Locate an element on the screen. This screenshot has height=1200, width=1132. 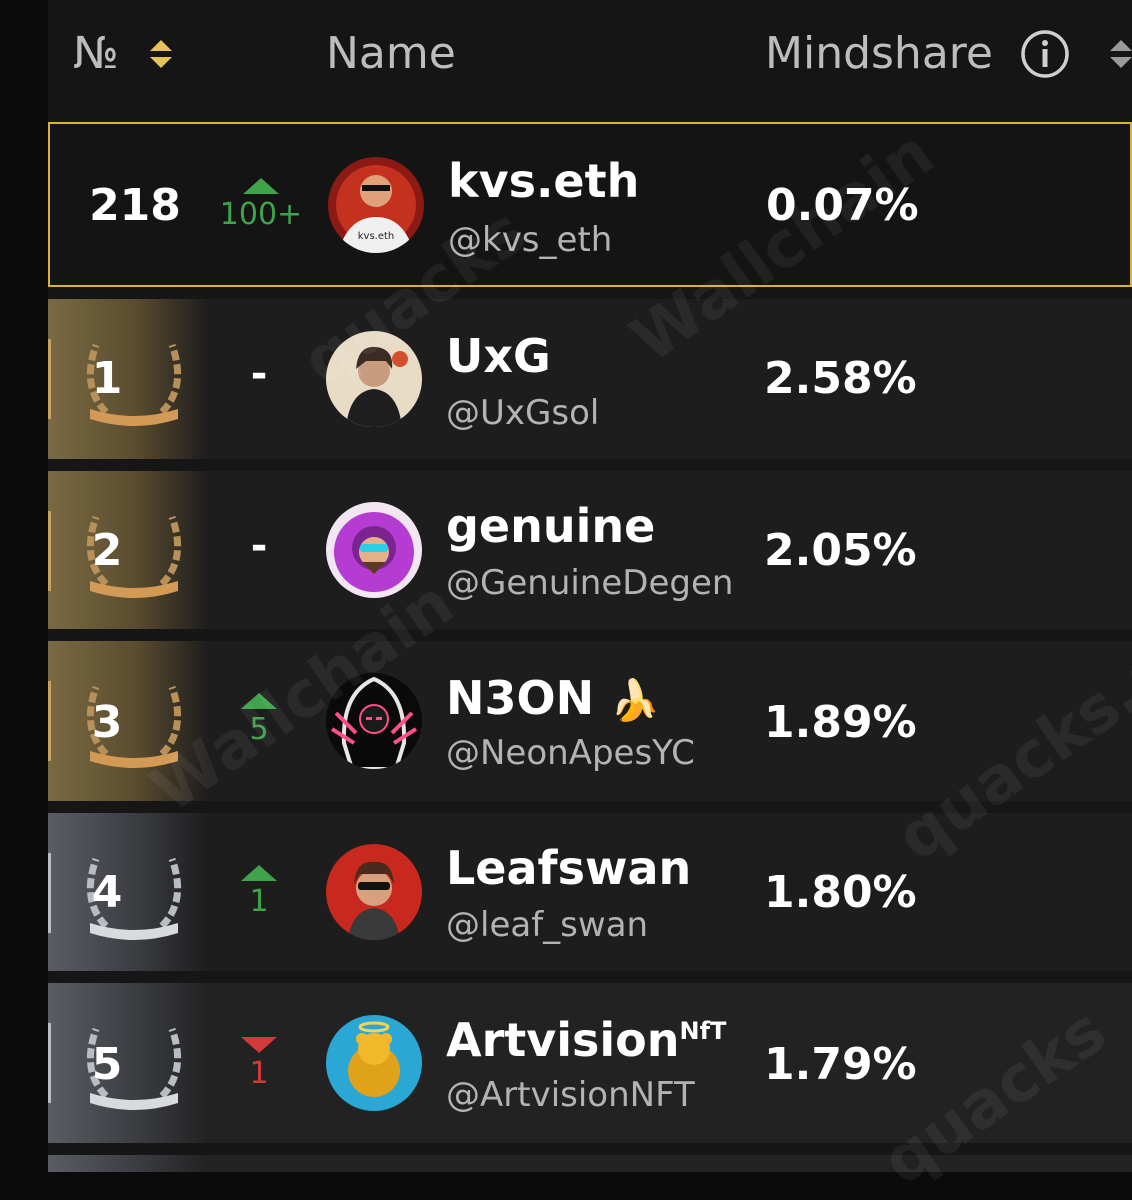
table-row: 2 - genuine @GenuineDegen 2.05% is located at coordinates (590, 550).